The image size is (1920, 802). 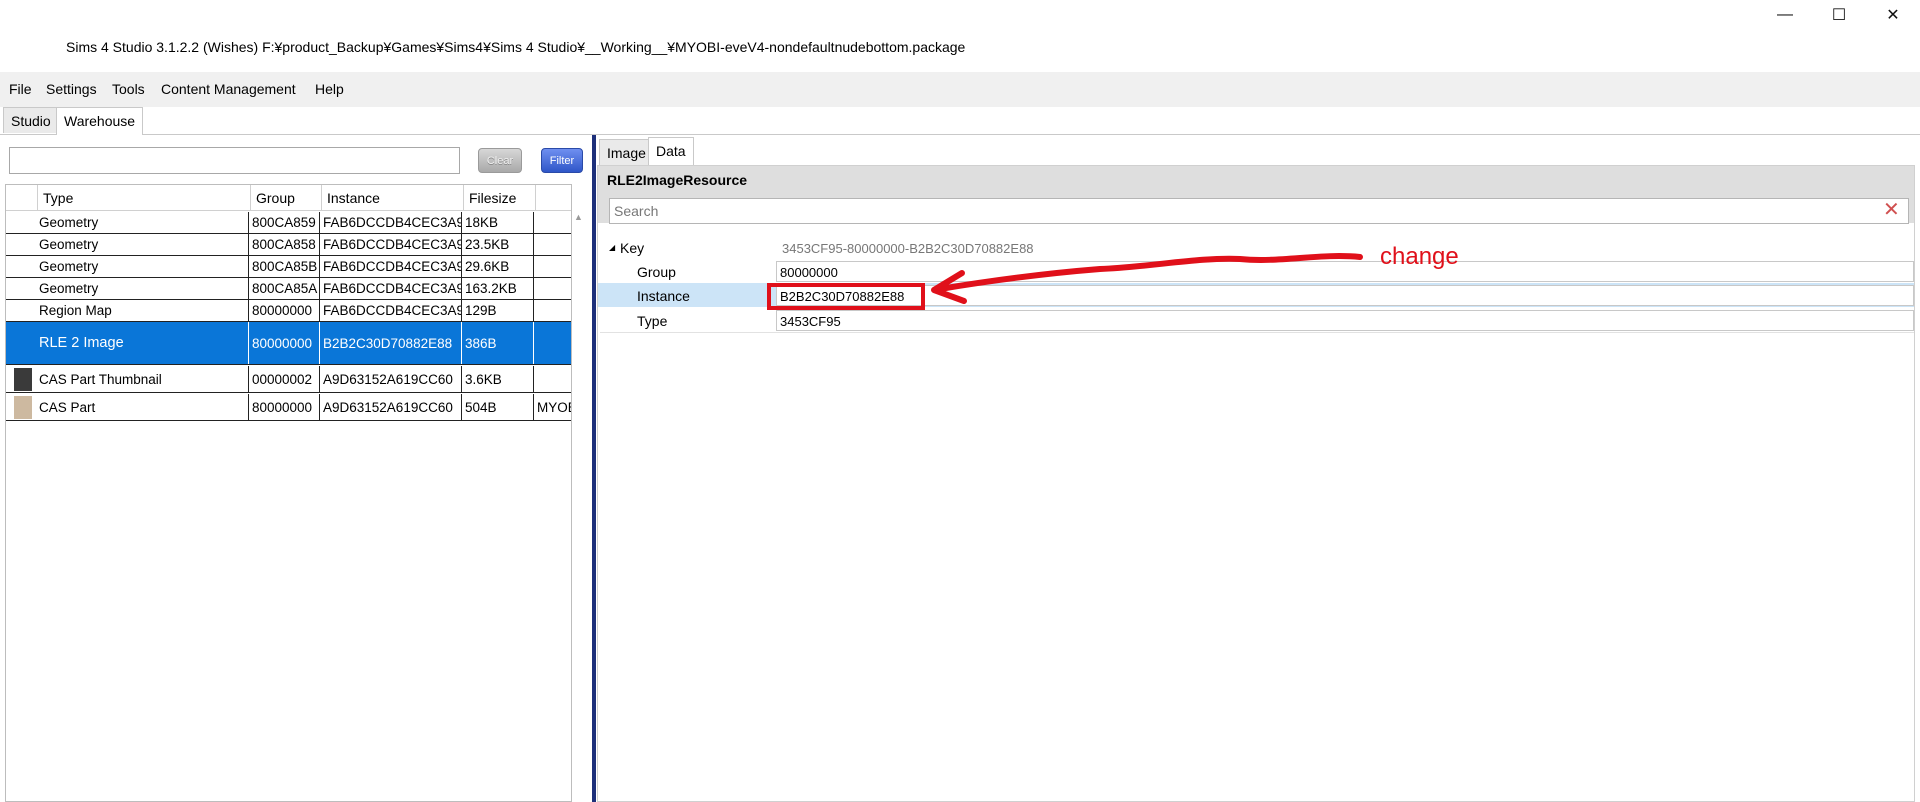 What do you see at coordinates (329, 89) in the screenshot?
I see `menu-help: Help` at bounding box center [329, 89].